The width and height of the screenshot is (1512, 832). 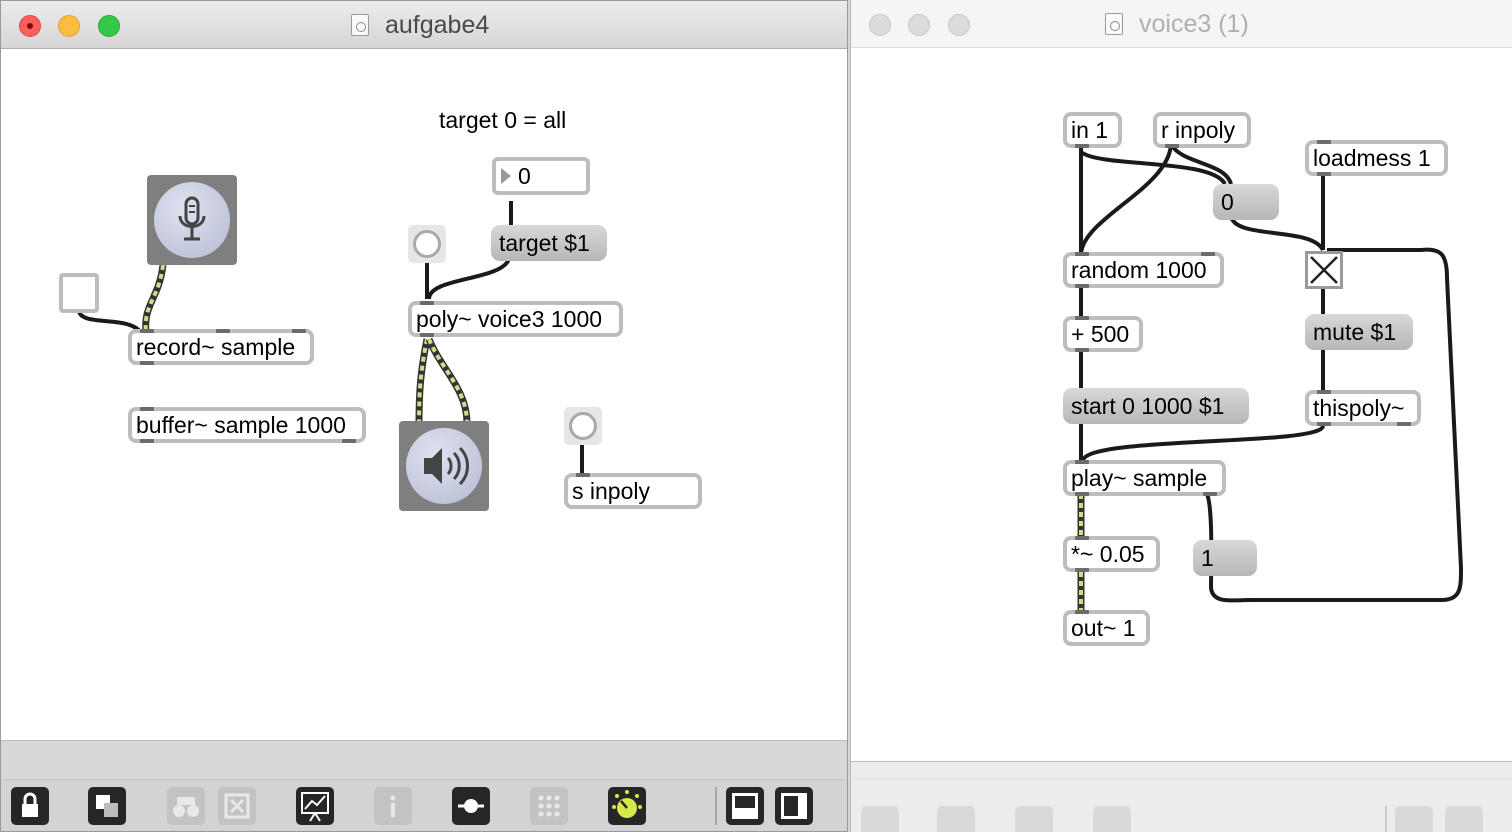 I want to click on message-one-label: 1, so click(x=1207, y=558).